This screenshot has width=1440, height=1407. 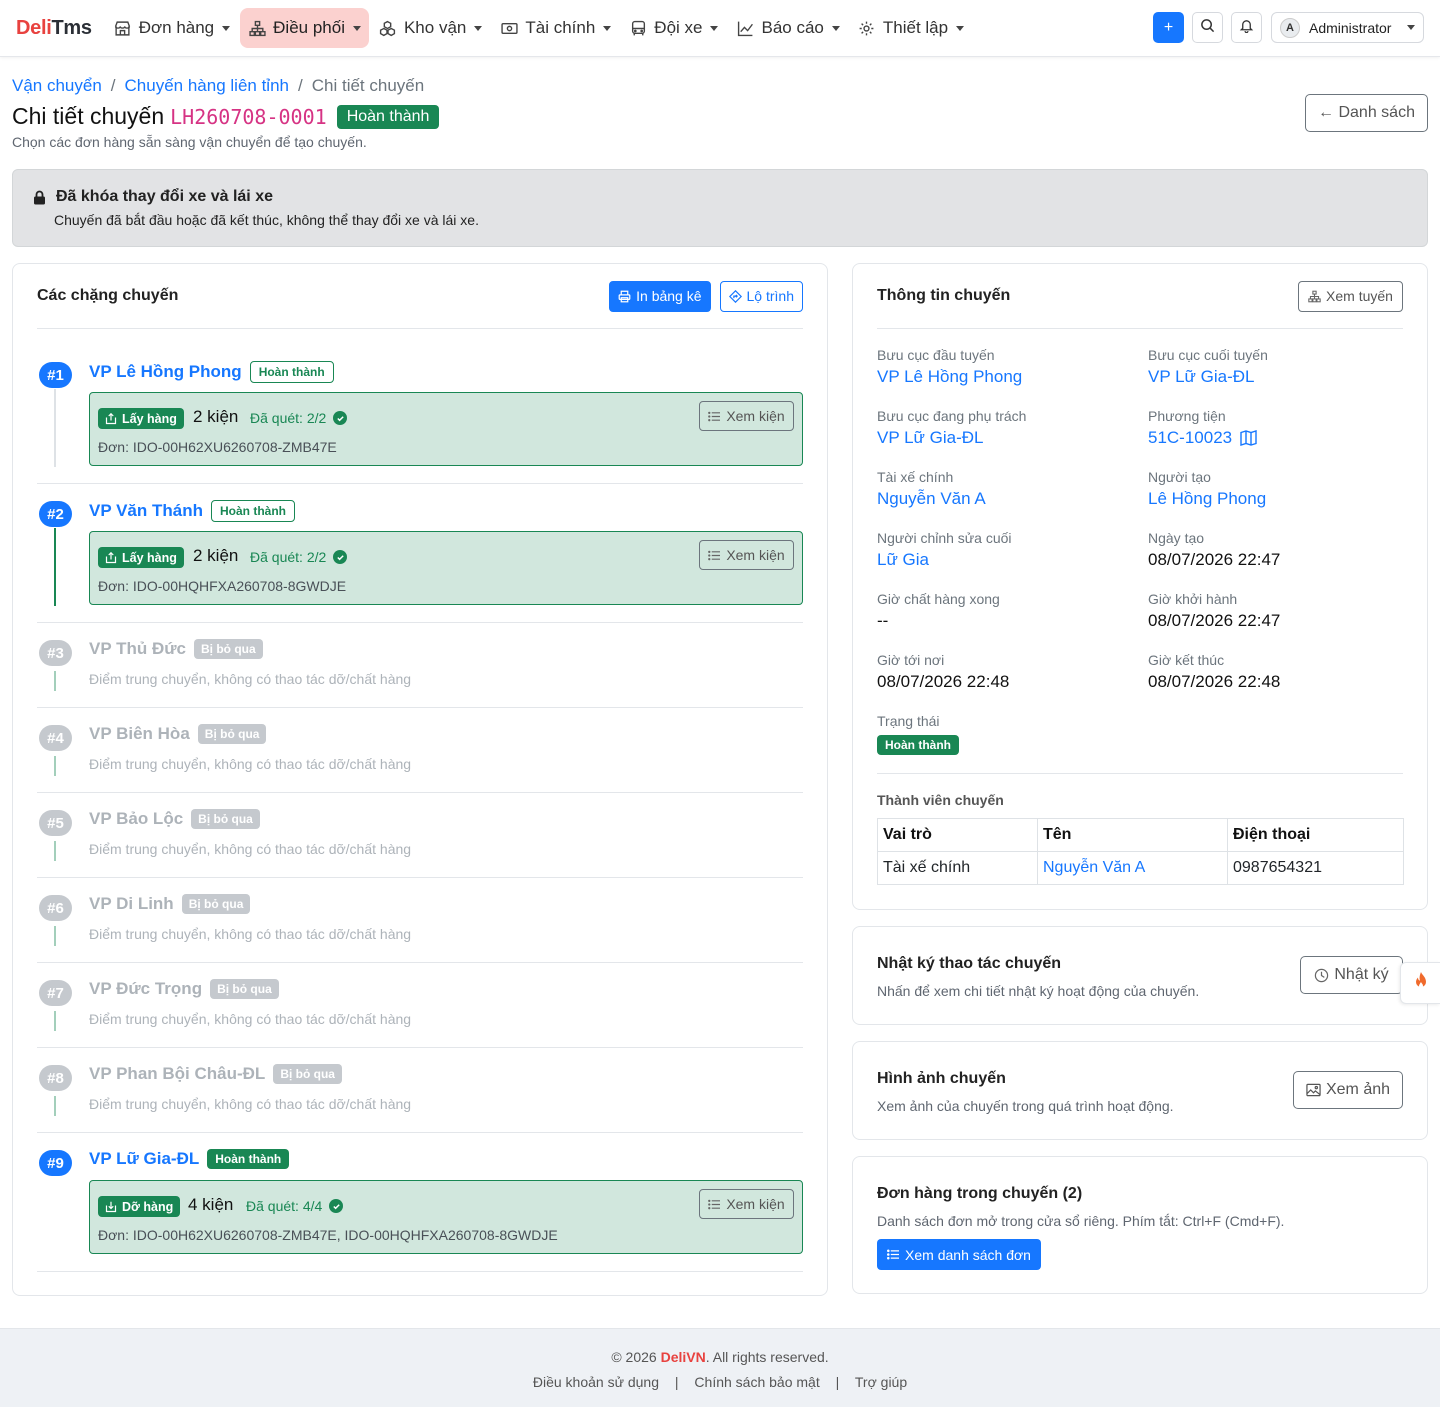 I want to click on nav-tai-chinh: Tài chính, so click(x=555, y=28).